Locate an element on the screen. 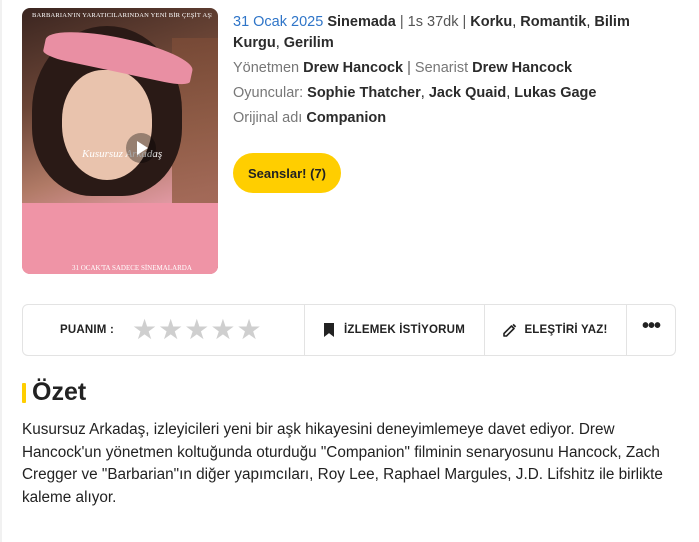  summary-title: Özet is located at coordinates (59, 392).